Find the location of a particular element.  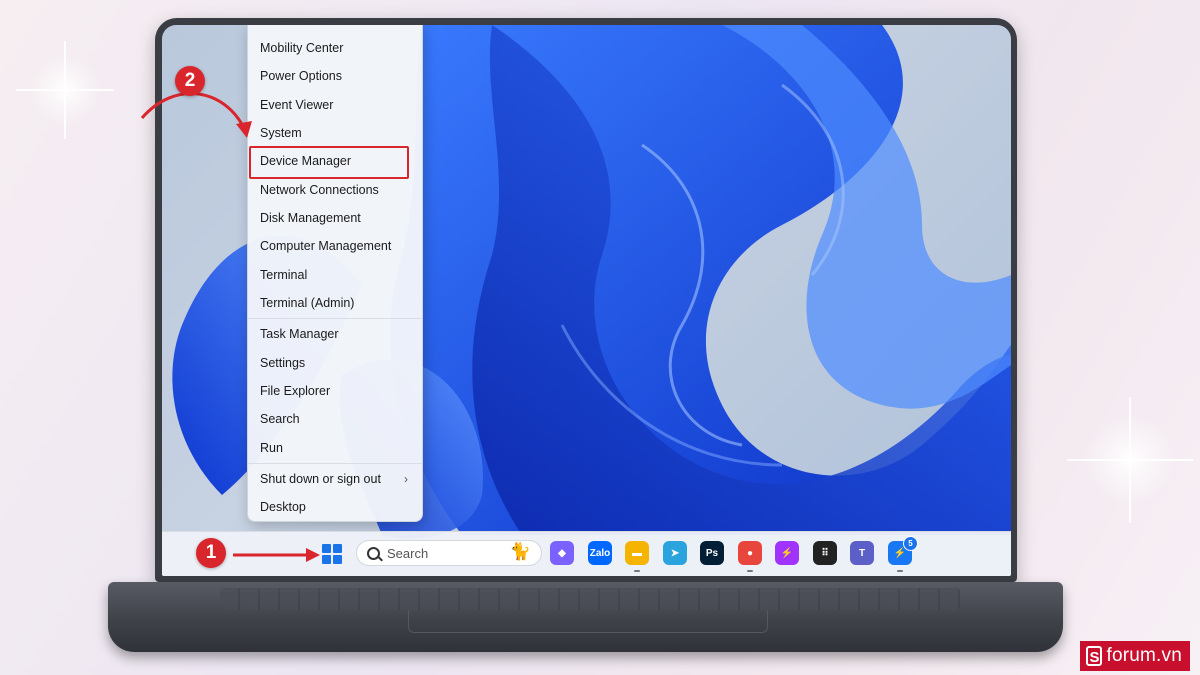

sforum-logo-icon: S is located at coordinates (1094, 656).